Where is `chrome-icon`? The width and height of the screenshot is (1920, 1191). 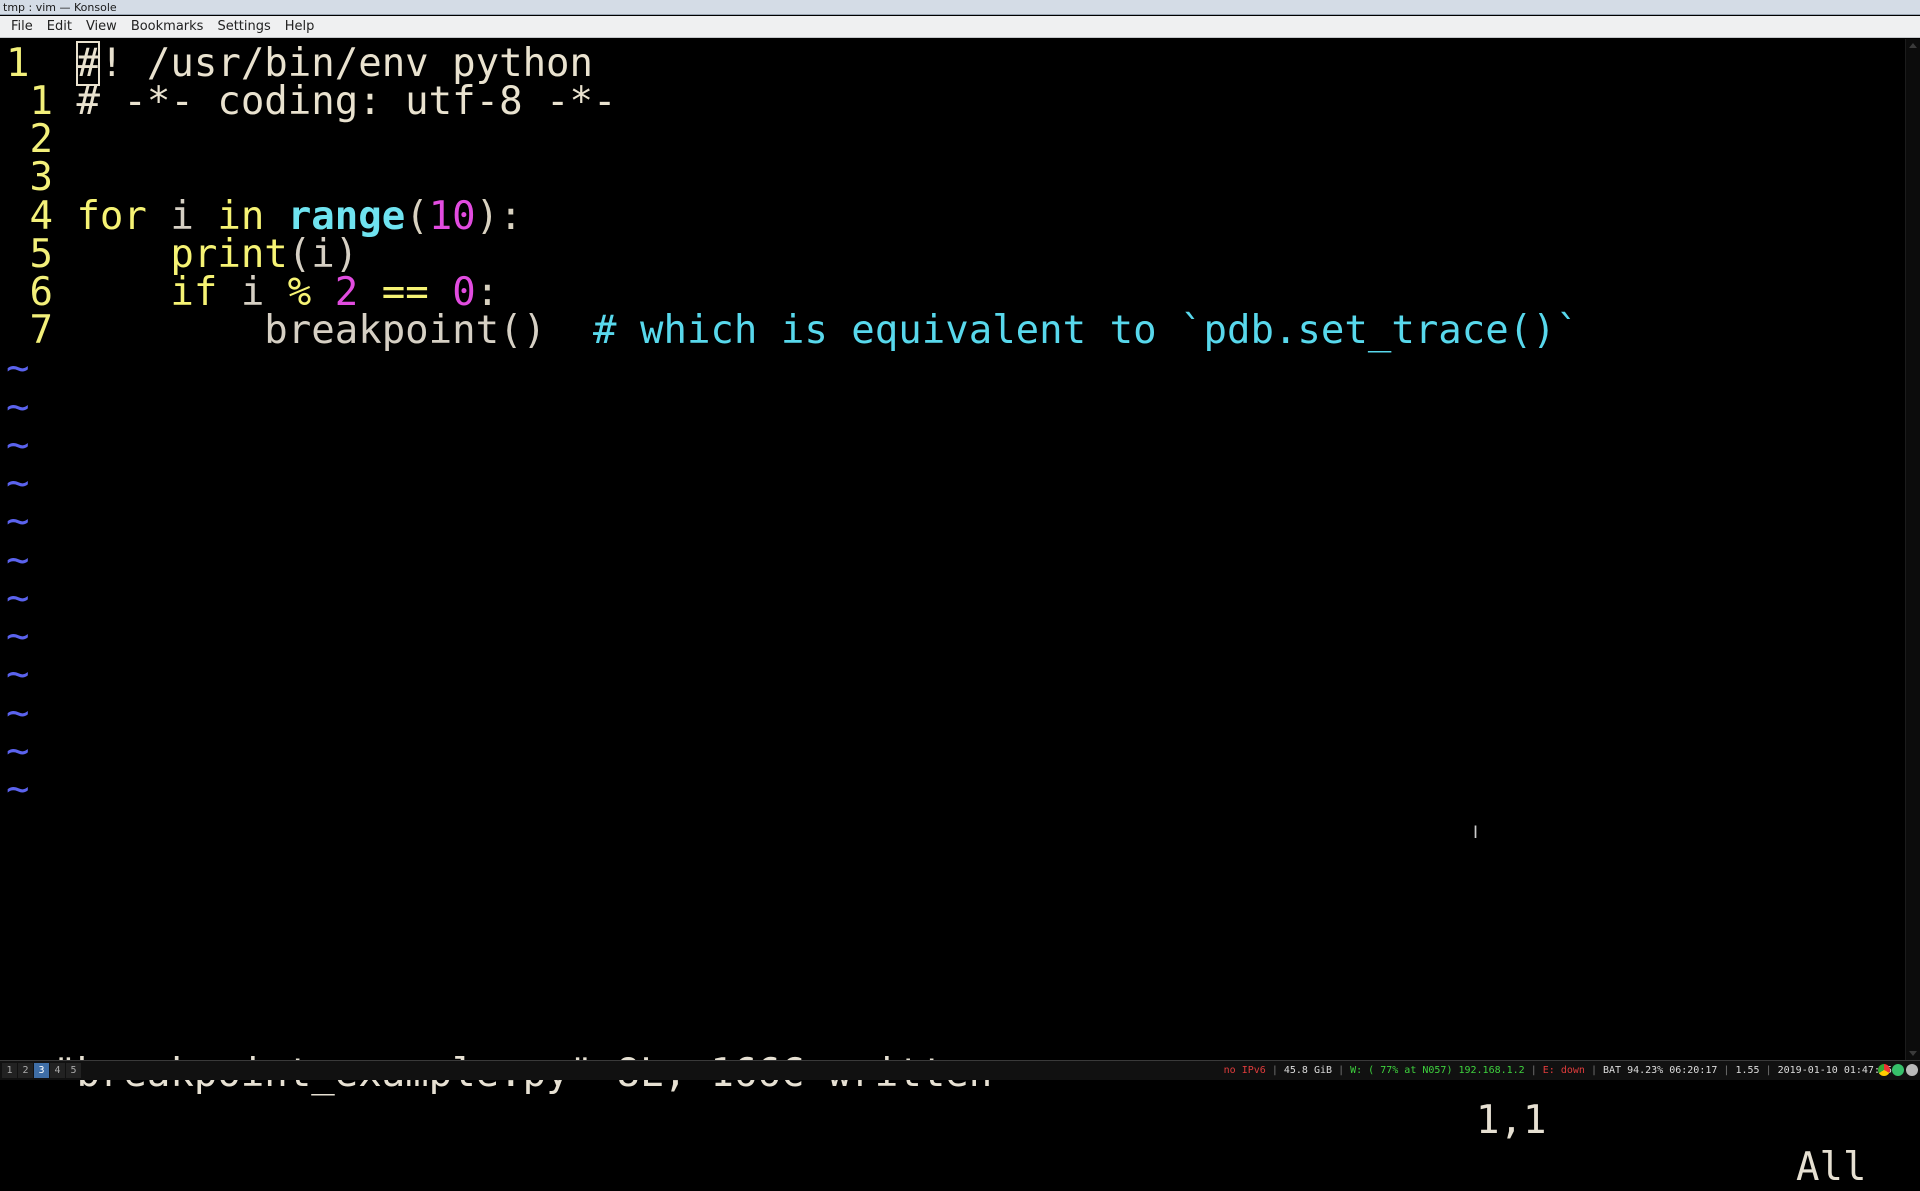 chrome-icon is located at coordinates (1884, 1070).